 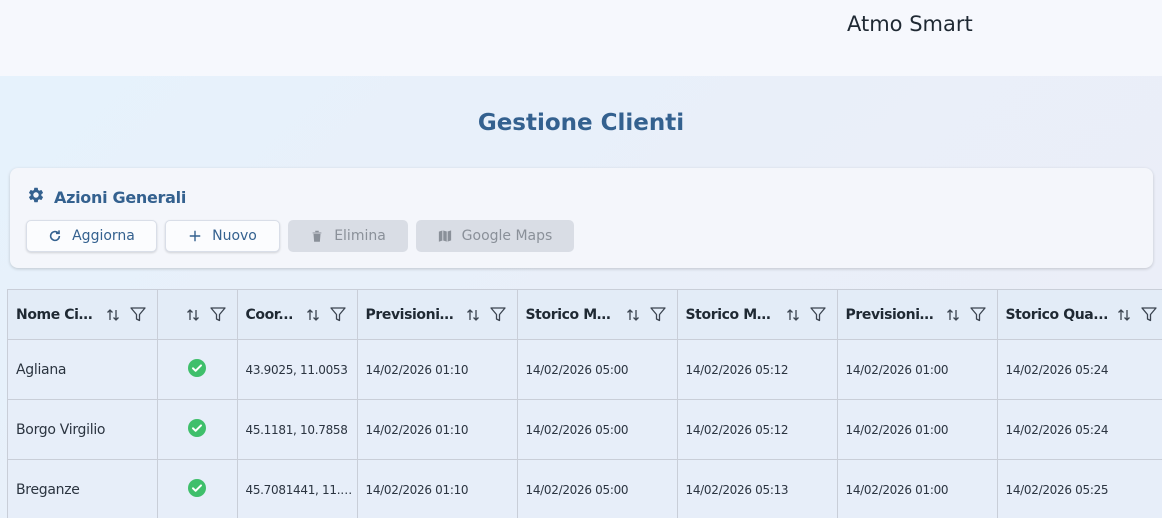 I want to click on cell-storico-meteo-2: 14/02/2026 05:13, so click(x=757, y=488).